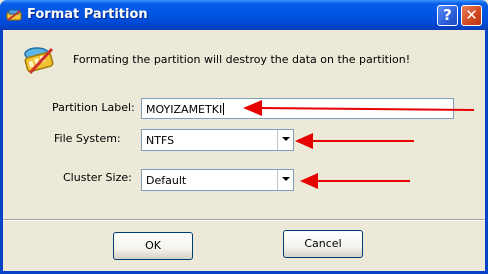 This screenshot has height=274, width=488. Describe the element at coordinates (297, 108) in the screenshot. I see `partition-label-input: MOYIZAMETKI` at that location.